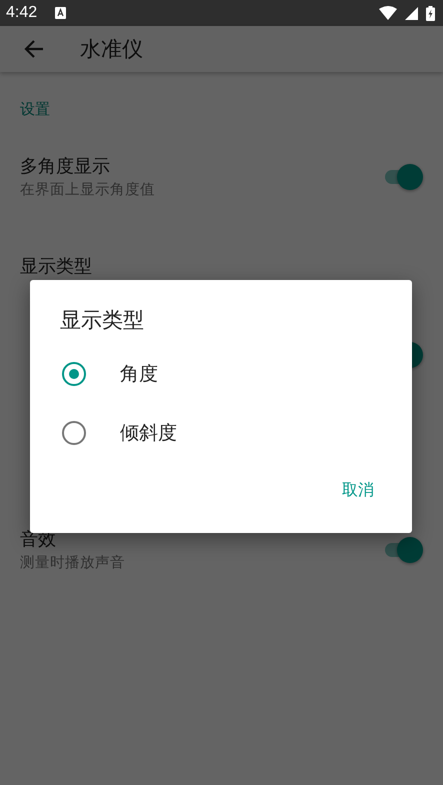 The height and width of the screenshot is (785, 443). Describe the element at coordinates (102, 320) in the screenshot. I see `dialog-title: 显示类型` at that location.